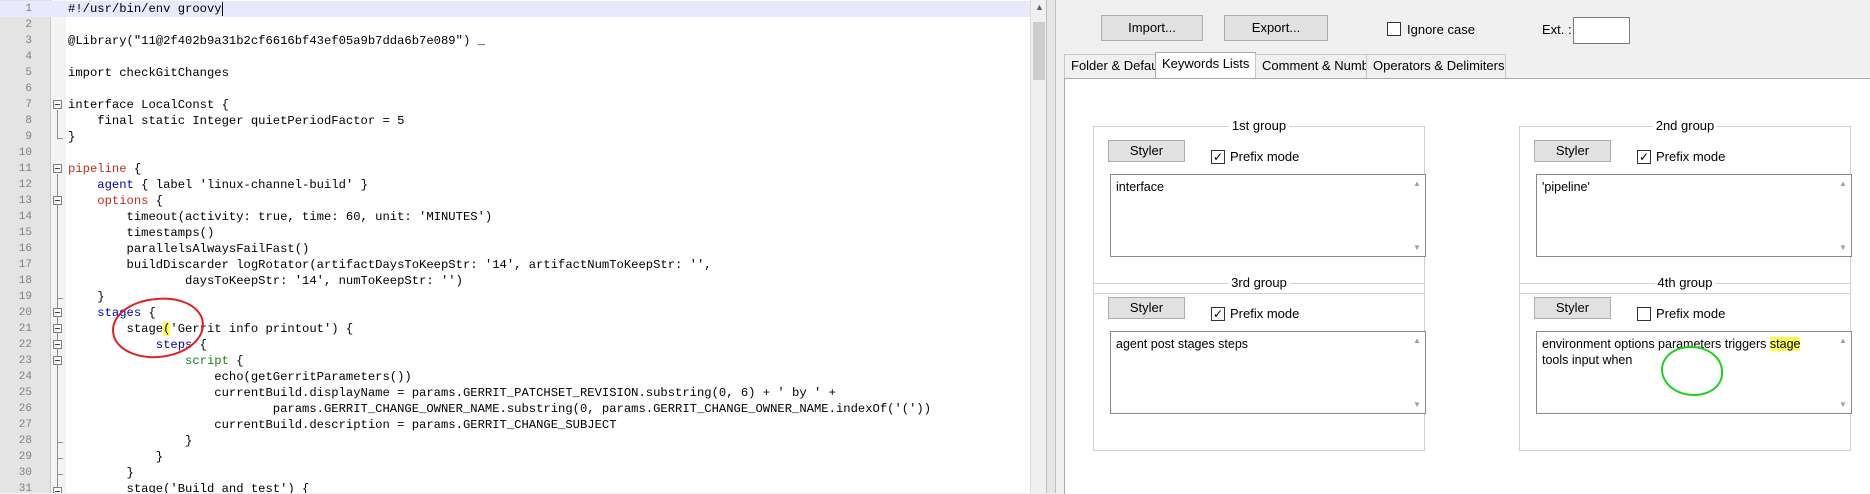  What do you see at coordinates (515, 153) in the screenshot?
I see `code-line: 10` at bounding box center [515, 153].